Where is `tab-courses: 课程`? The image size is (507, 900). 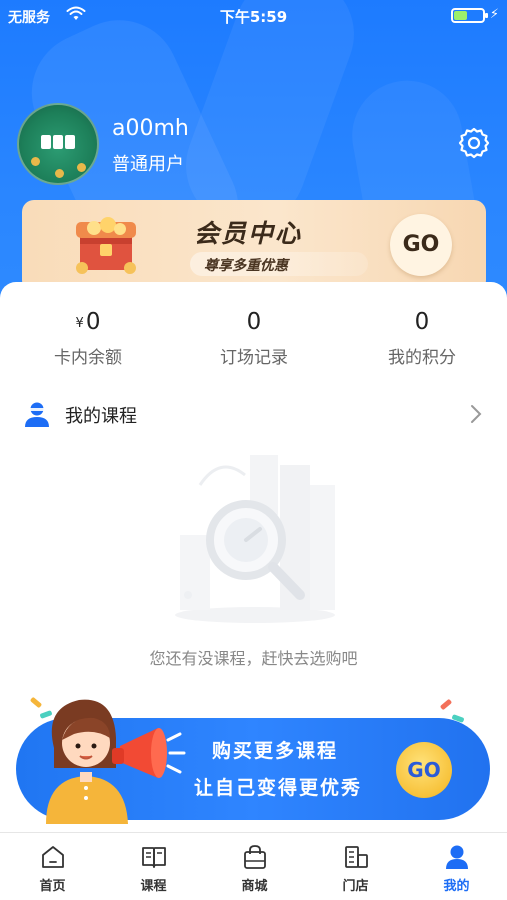 tab-courses: 课程 is located at coordinates (153, 866).